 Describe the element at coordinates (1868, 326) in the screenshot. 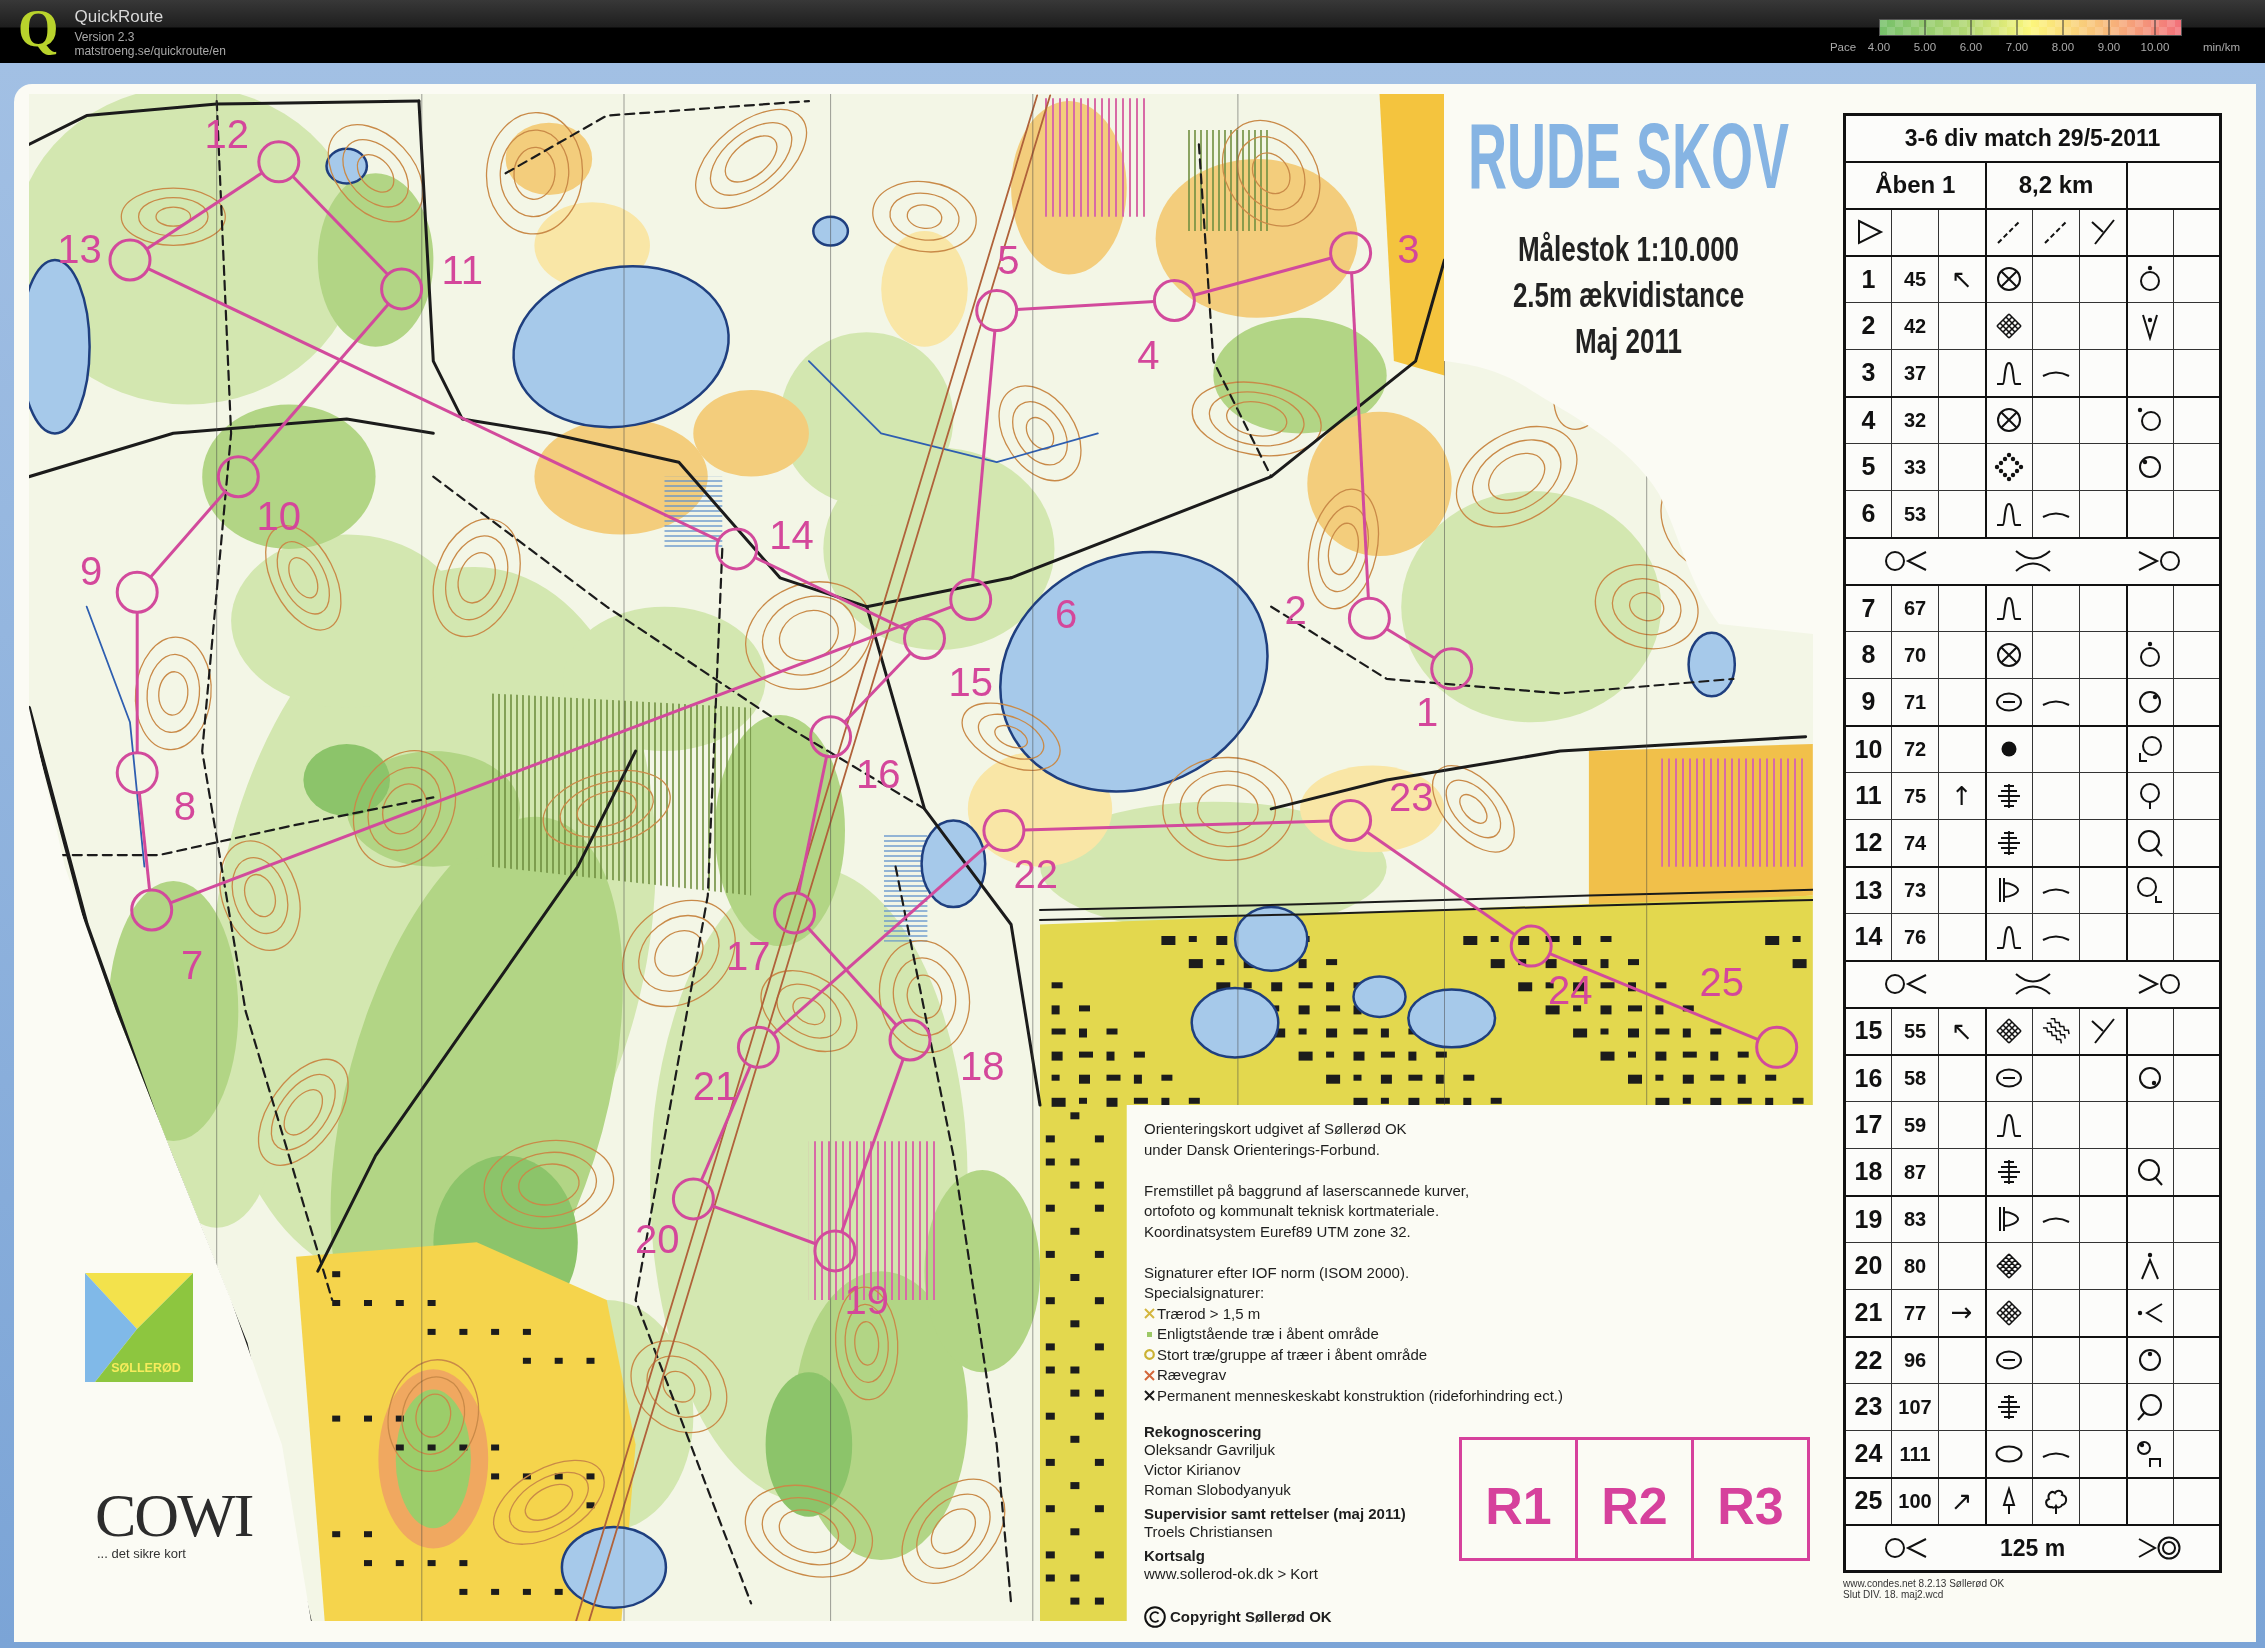

I see `description-number: 2` at that location.